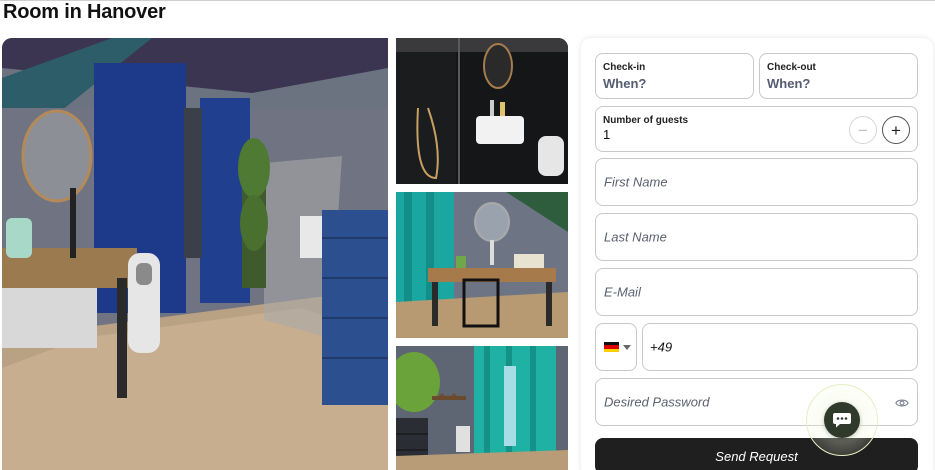  I want to click on room-photo-image, so click(482, 408).